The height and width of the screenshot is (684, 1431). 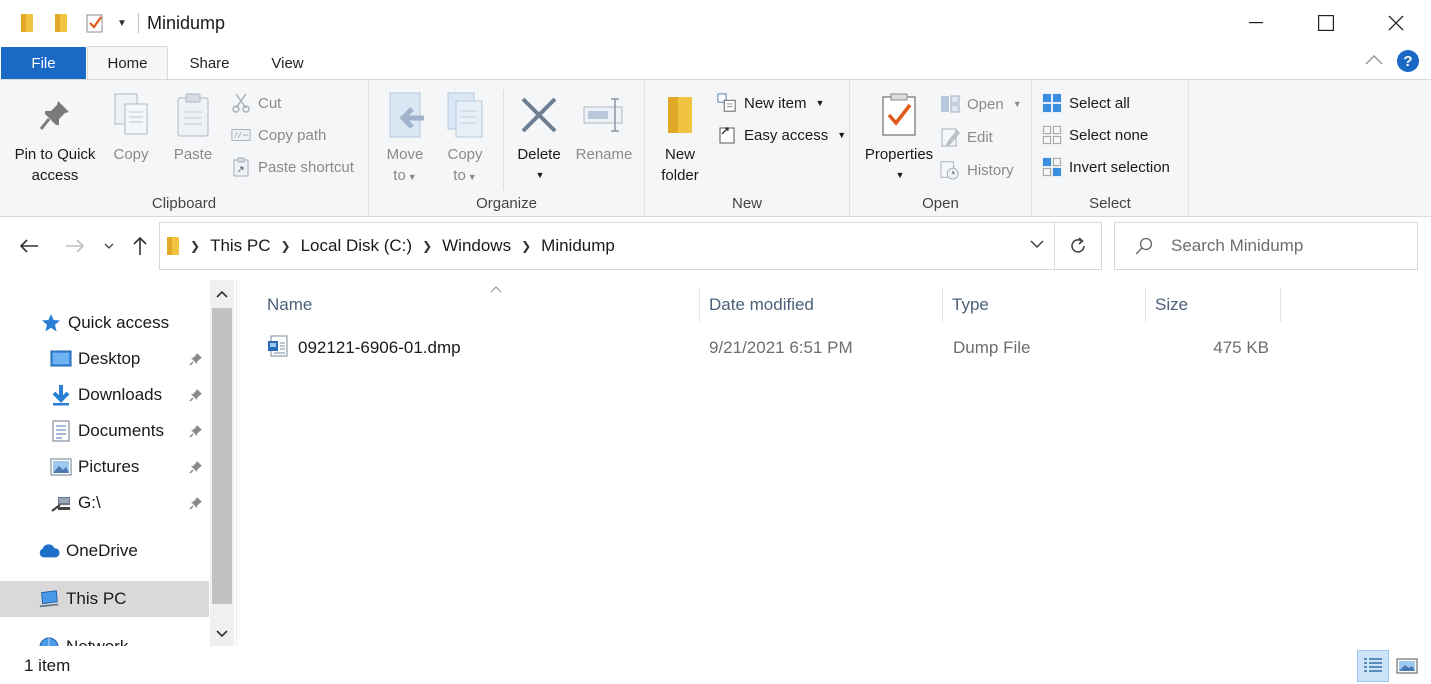 I want to click on document-icon, so click(x=61, y=431).